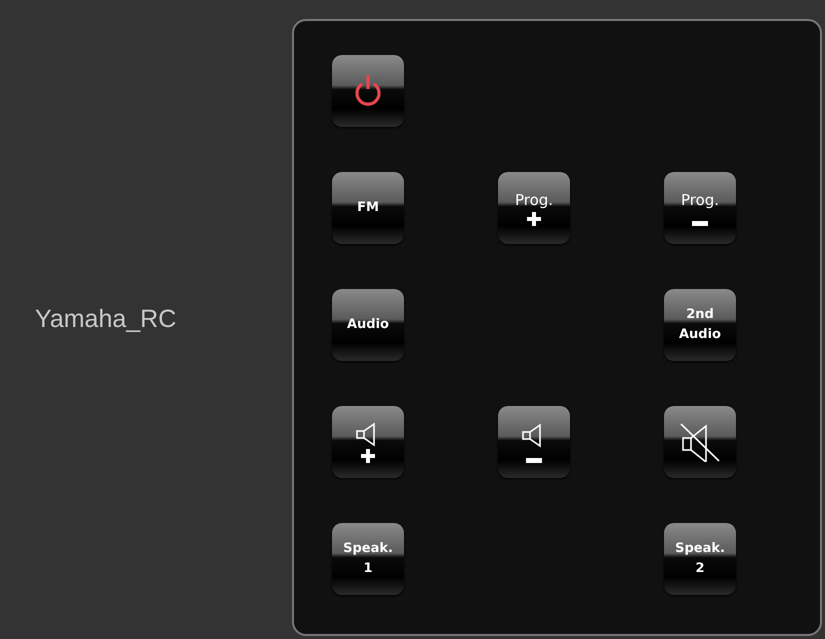 The image size is (825, 639). What do you see at coordinates (700, 208) in the screenshot?
I see `program-down-button: Prog.` at bounding box center [700, 208].